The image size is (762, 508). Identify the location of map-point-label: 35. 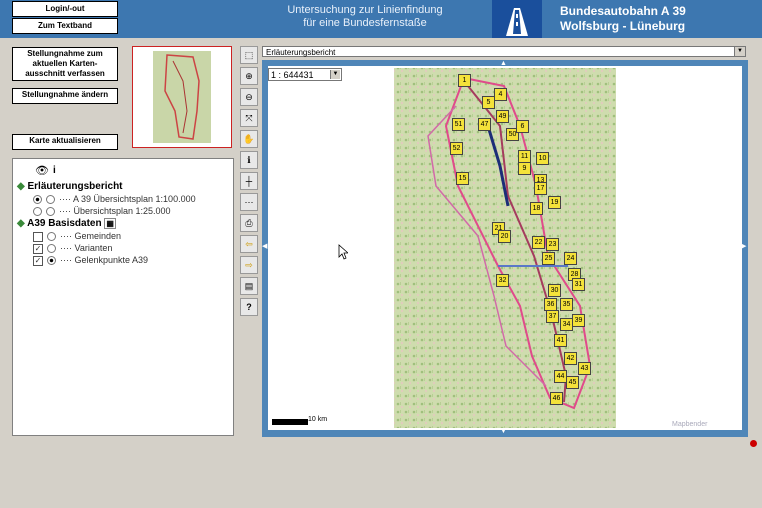
(566, 304).